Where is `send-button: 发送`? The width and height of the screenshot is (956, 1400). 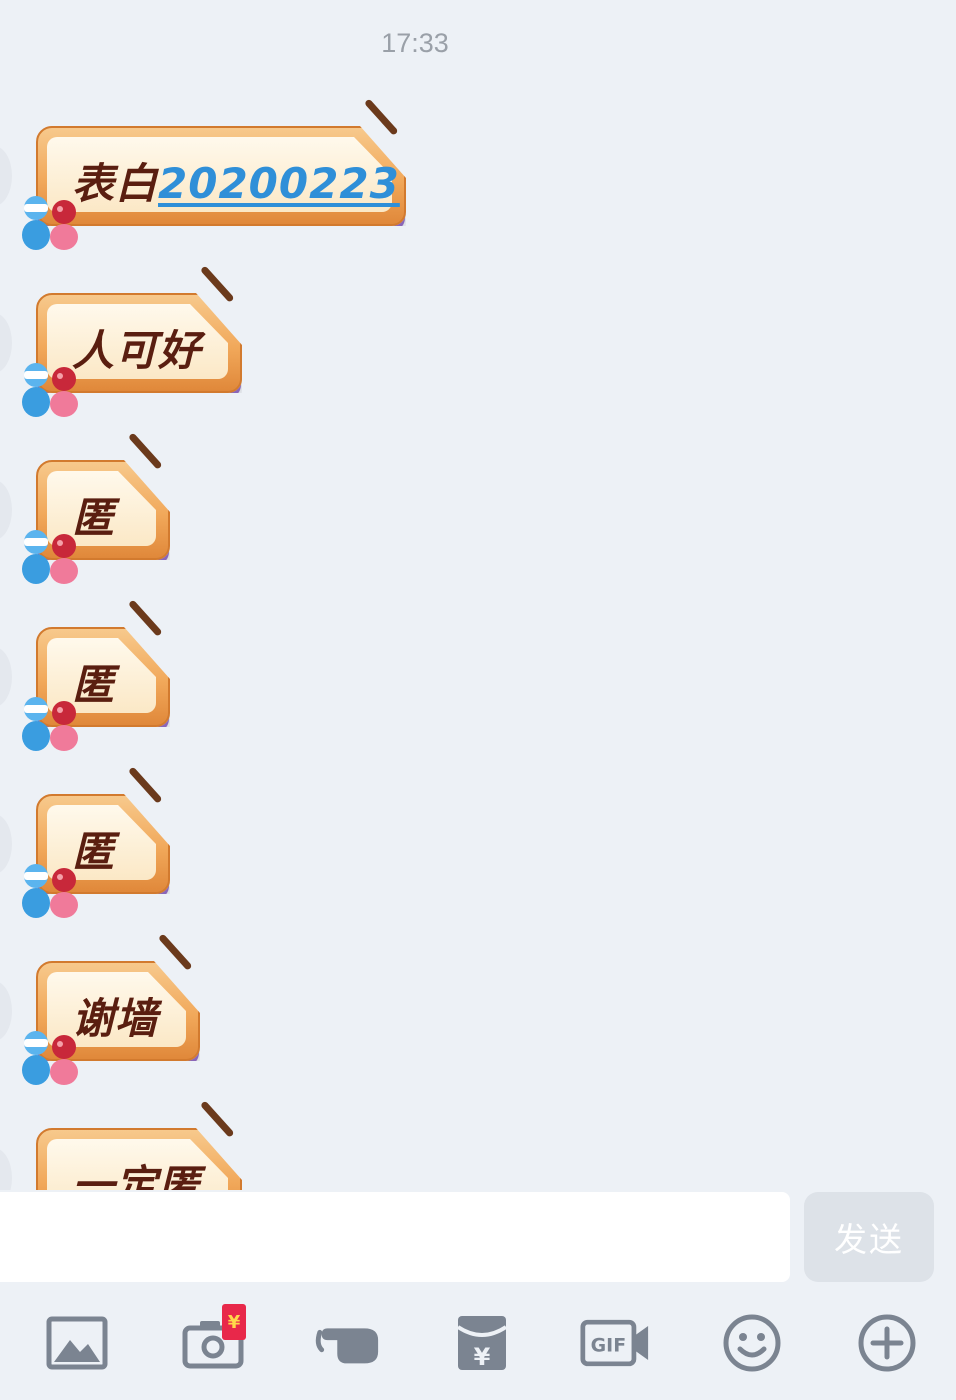 send-button: 发送 is located at coordinates (869, 1237).